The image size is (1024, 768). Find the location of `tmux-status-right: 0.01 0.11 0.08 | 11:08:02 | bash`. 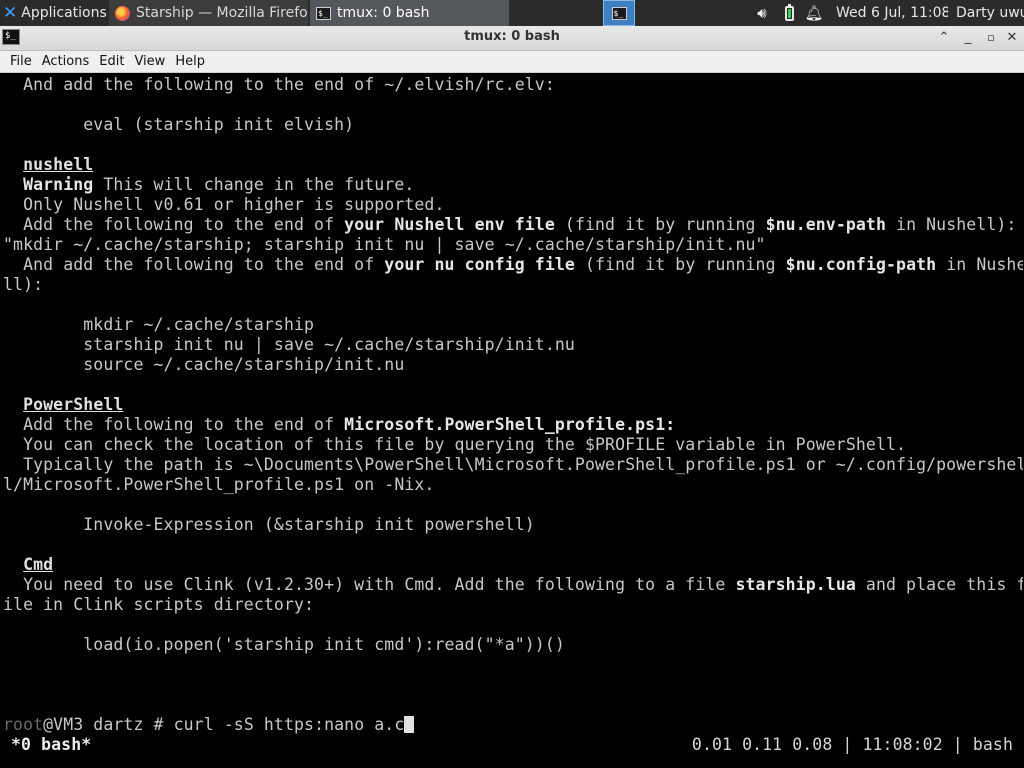

tmux-status-right: 0.01 0.11 0.08 | 11:08:02 | bash is located at coordinates (852, 744).